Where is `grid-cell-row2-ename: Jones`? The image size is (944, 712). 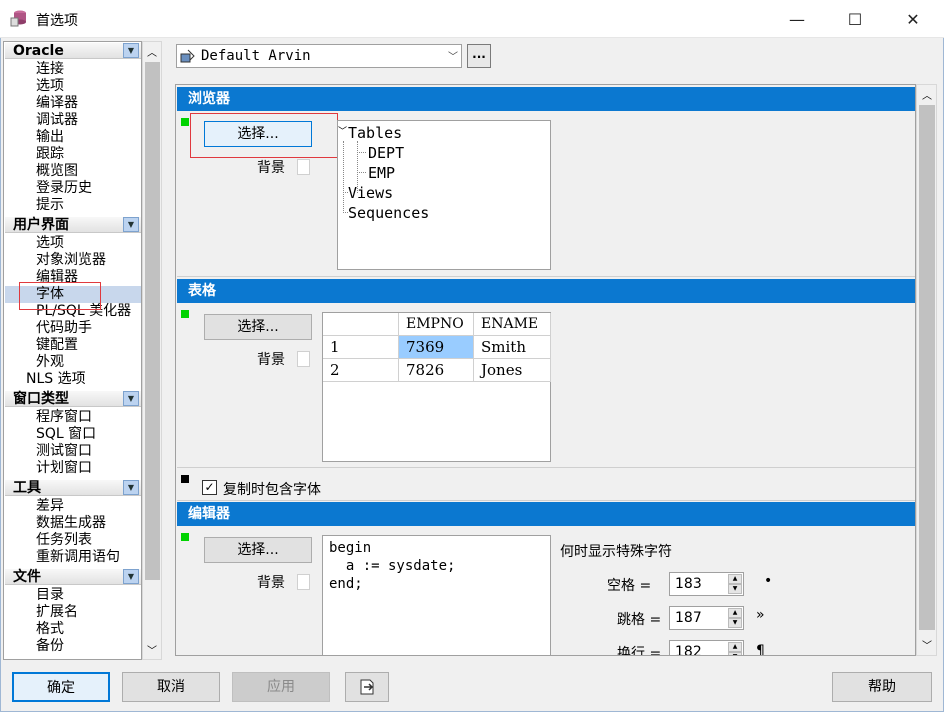
grid-cell-row2-ename: Jones is located at coordinates (512, 370).